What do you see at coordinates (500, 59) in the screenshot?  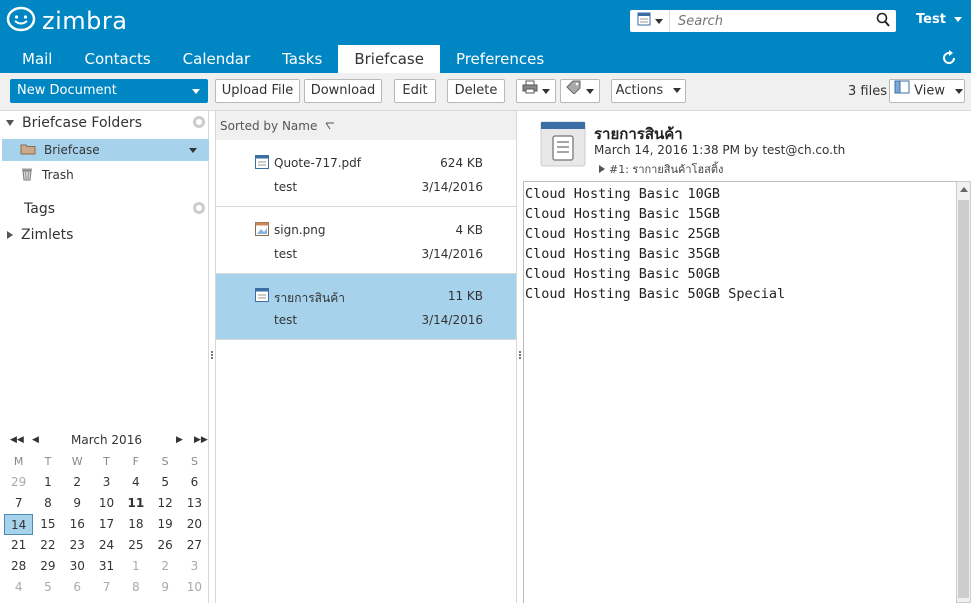 I see `tab-preferences: Preferences` at bounding box center [500, 59].